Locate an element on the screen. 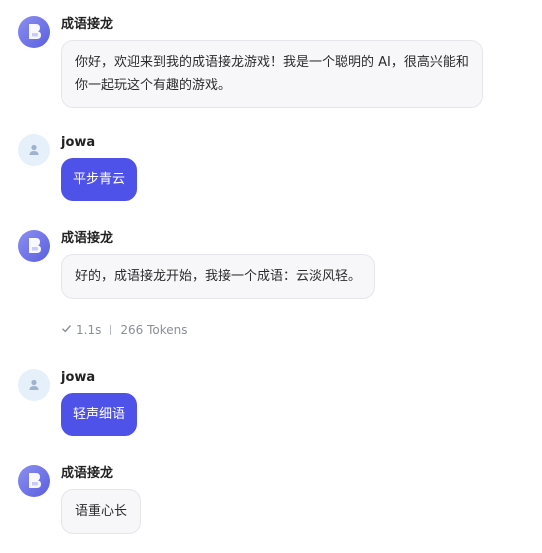 This screenshot has height=553, width=542. check-icon is located at coordinates (66, 330).